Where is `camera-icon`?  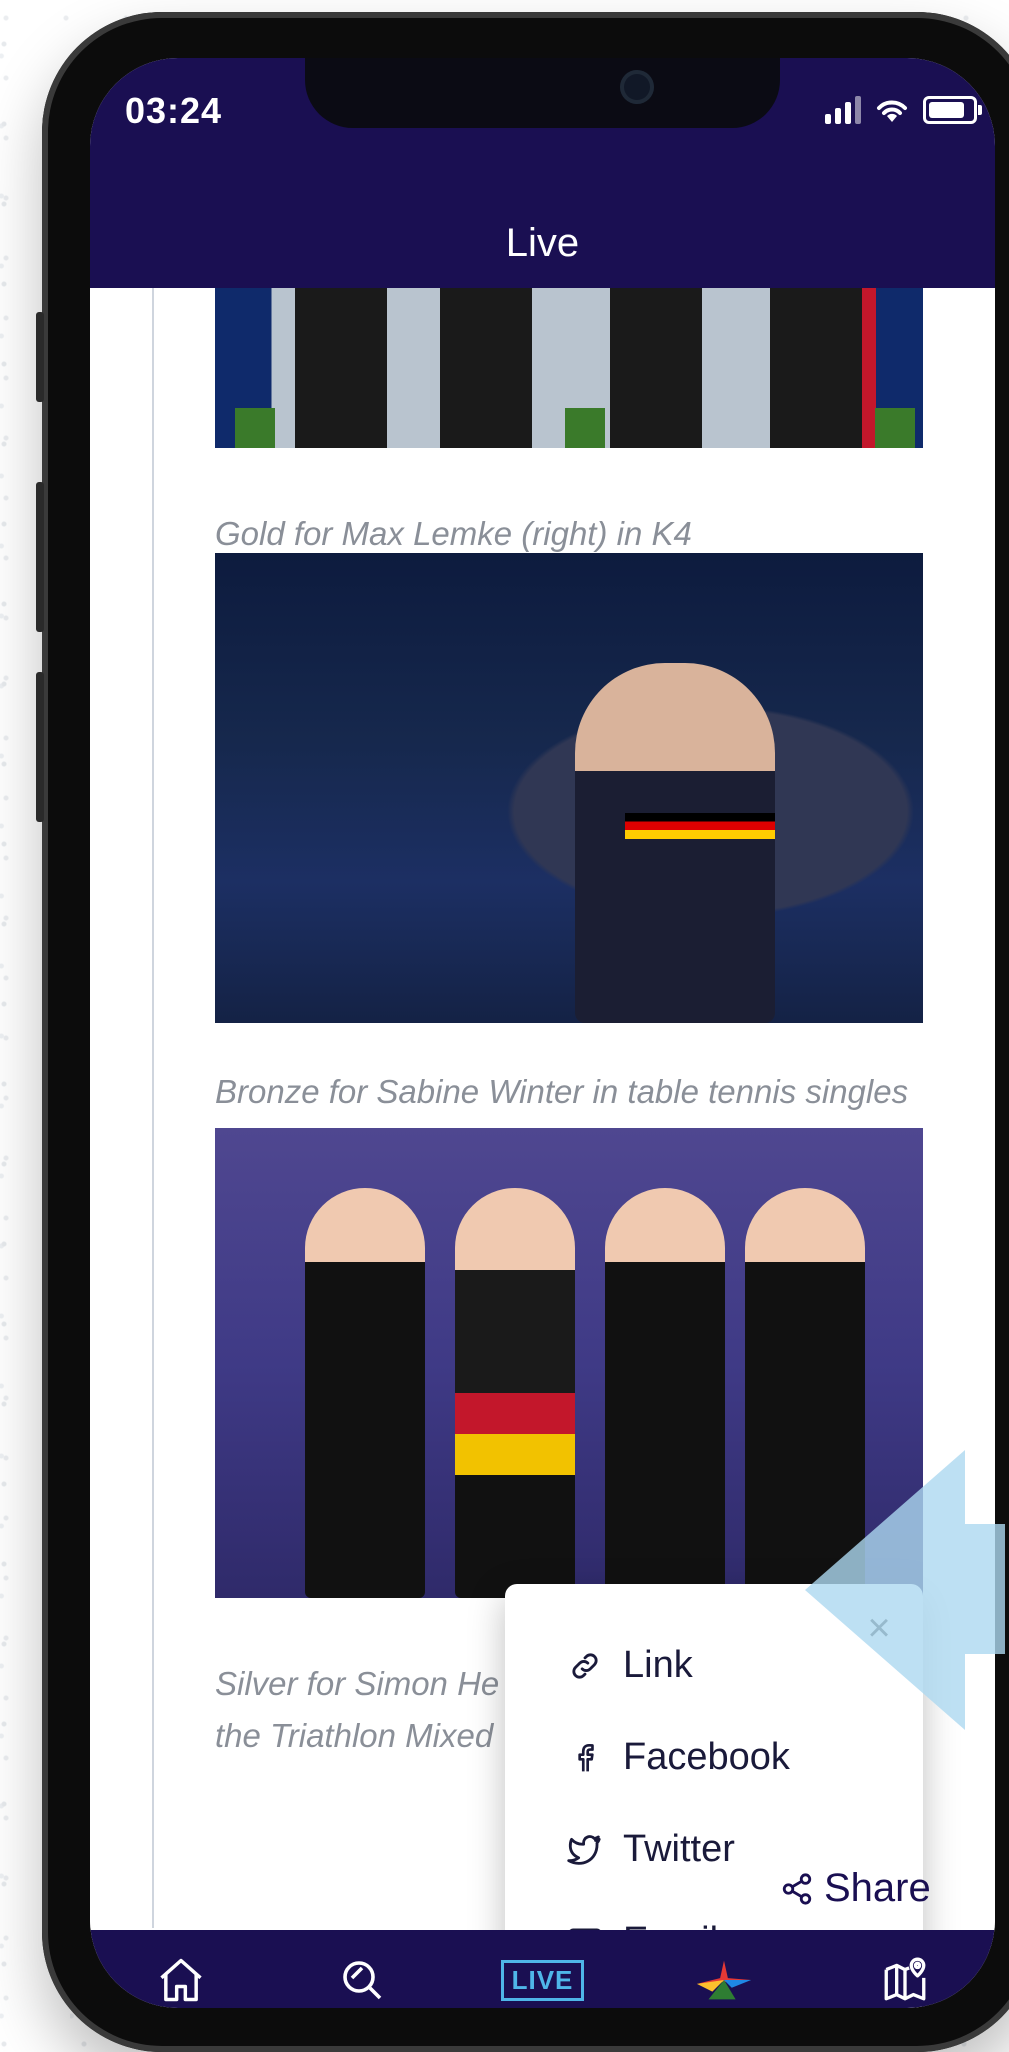
camera-icon is located at coordinates (637, 87).